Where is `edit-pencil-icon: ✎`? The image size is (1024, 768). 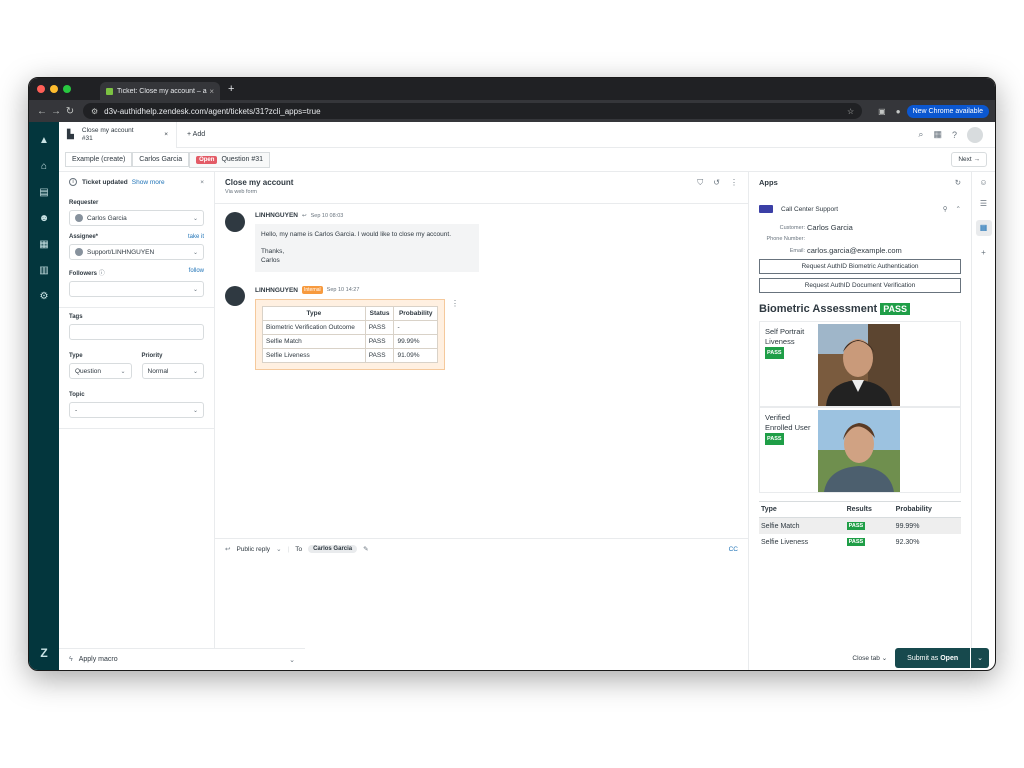
edit-pencil-icon: ✎ is located at coordinates (365, 549).